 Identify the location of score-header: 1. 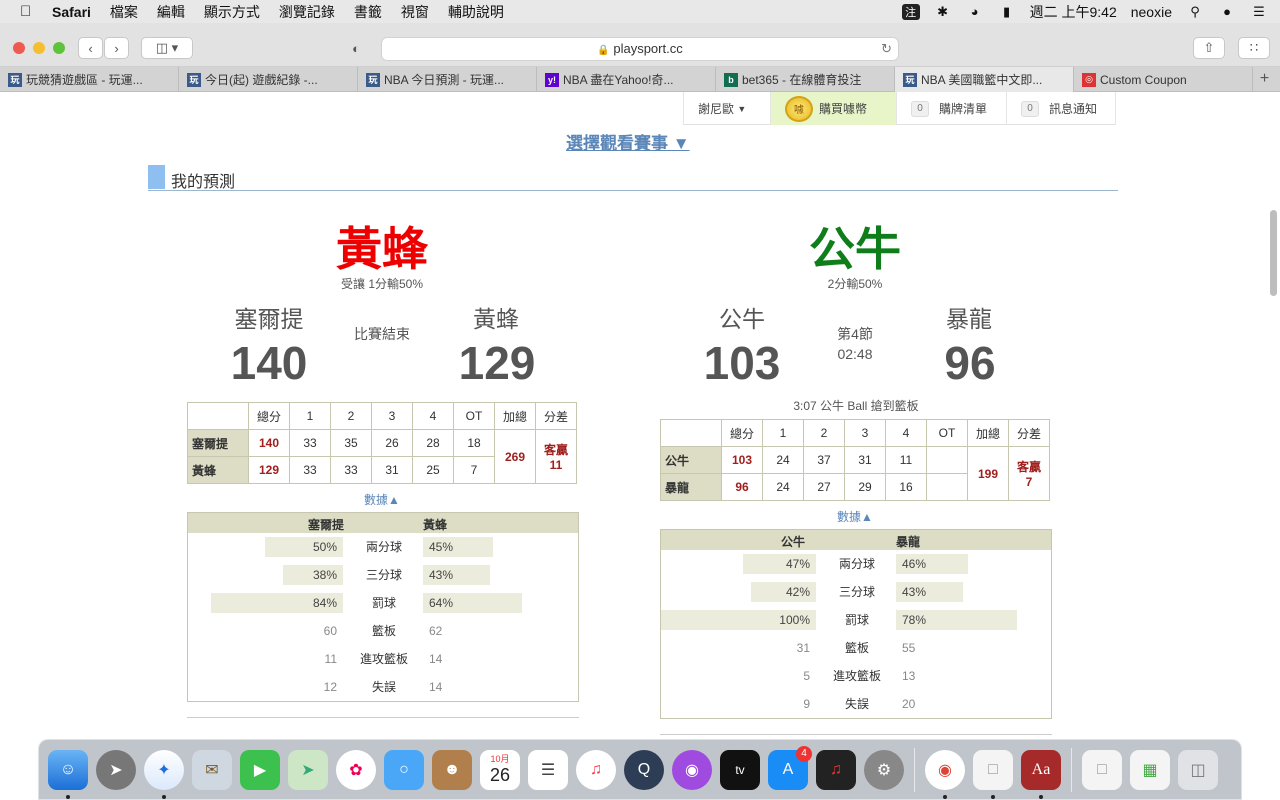
(310, 416).